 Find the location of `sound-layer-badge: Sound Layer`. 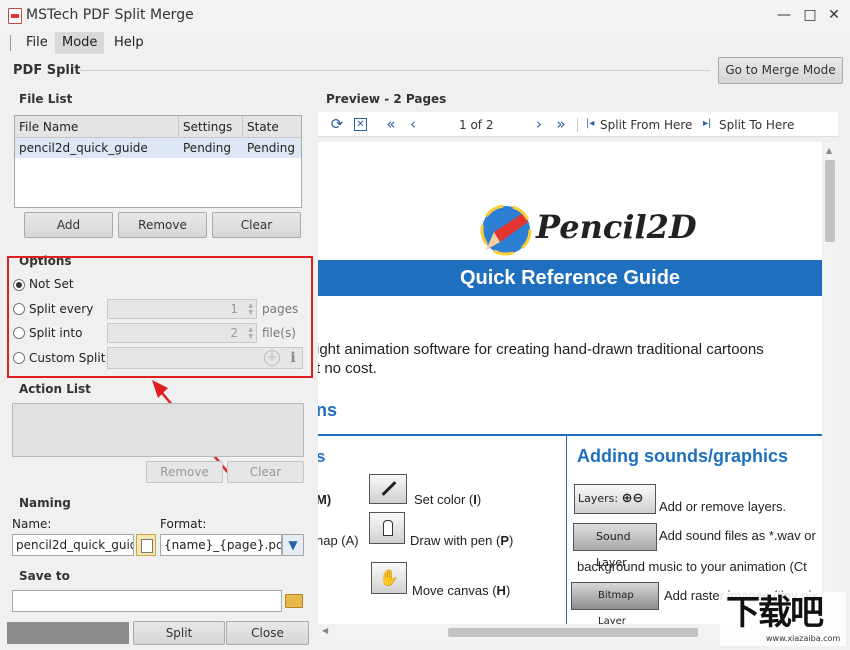

sound-layer-badge: Sound Layer is located at coordinates (615, 546).